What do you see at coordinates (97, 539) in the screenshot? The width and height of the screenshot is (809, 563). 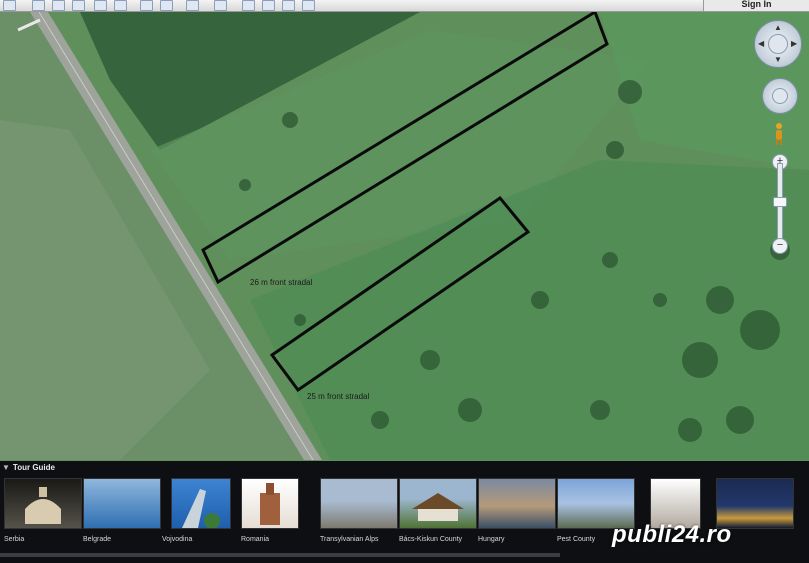 I see `tour-label-1: Belgrade` at bounding box center [97, 539].